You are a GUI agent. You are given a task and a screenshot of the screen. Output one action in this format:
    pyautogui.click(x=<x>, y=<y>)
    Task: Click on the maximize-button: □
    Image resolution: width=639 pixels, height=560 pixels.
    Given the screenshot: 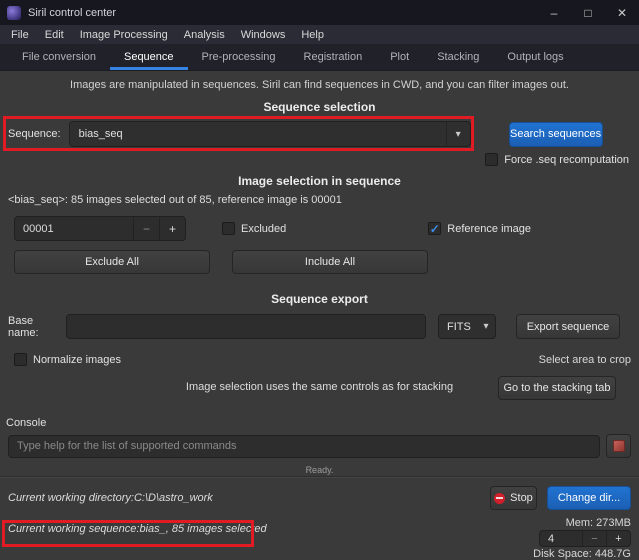 What is the action you would take?
    pyautogui.click(x=588, y=12)
    